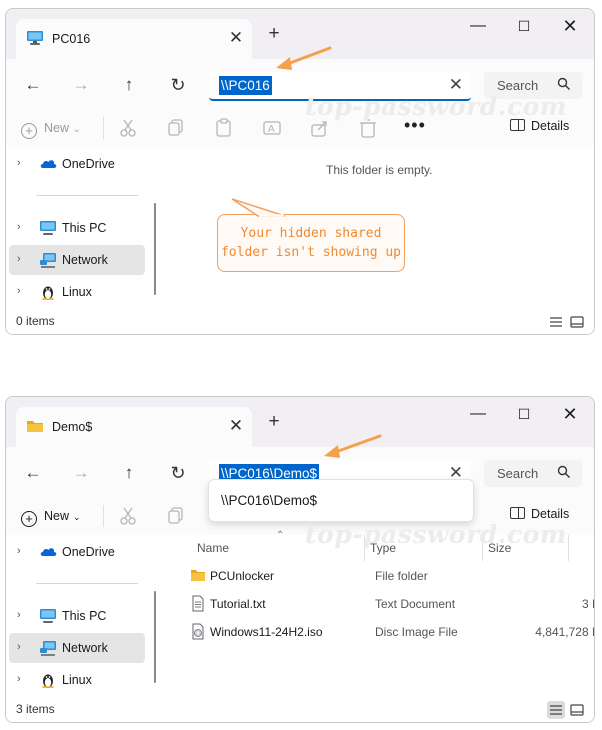  I want to click on table-row: PCUnlocker File folder, so click(377, 576).